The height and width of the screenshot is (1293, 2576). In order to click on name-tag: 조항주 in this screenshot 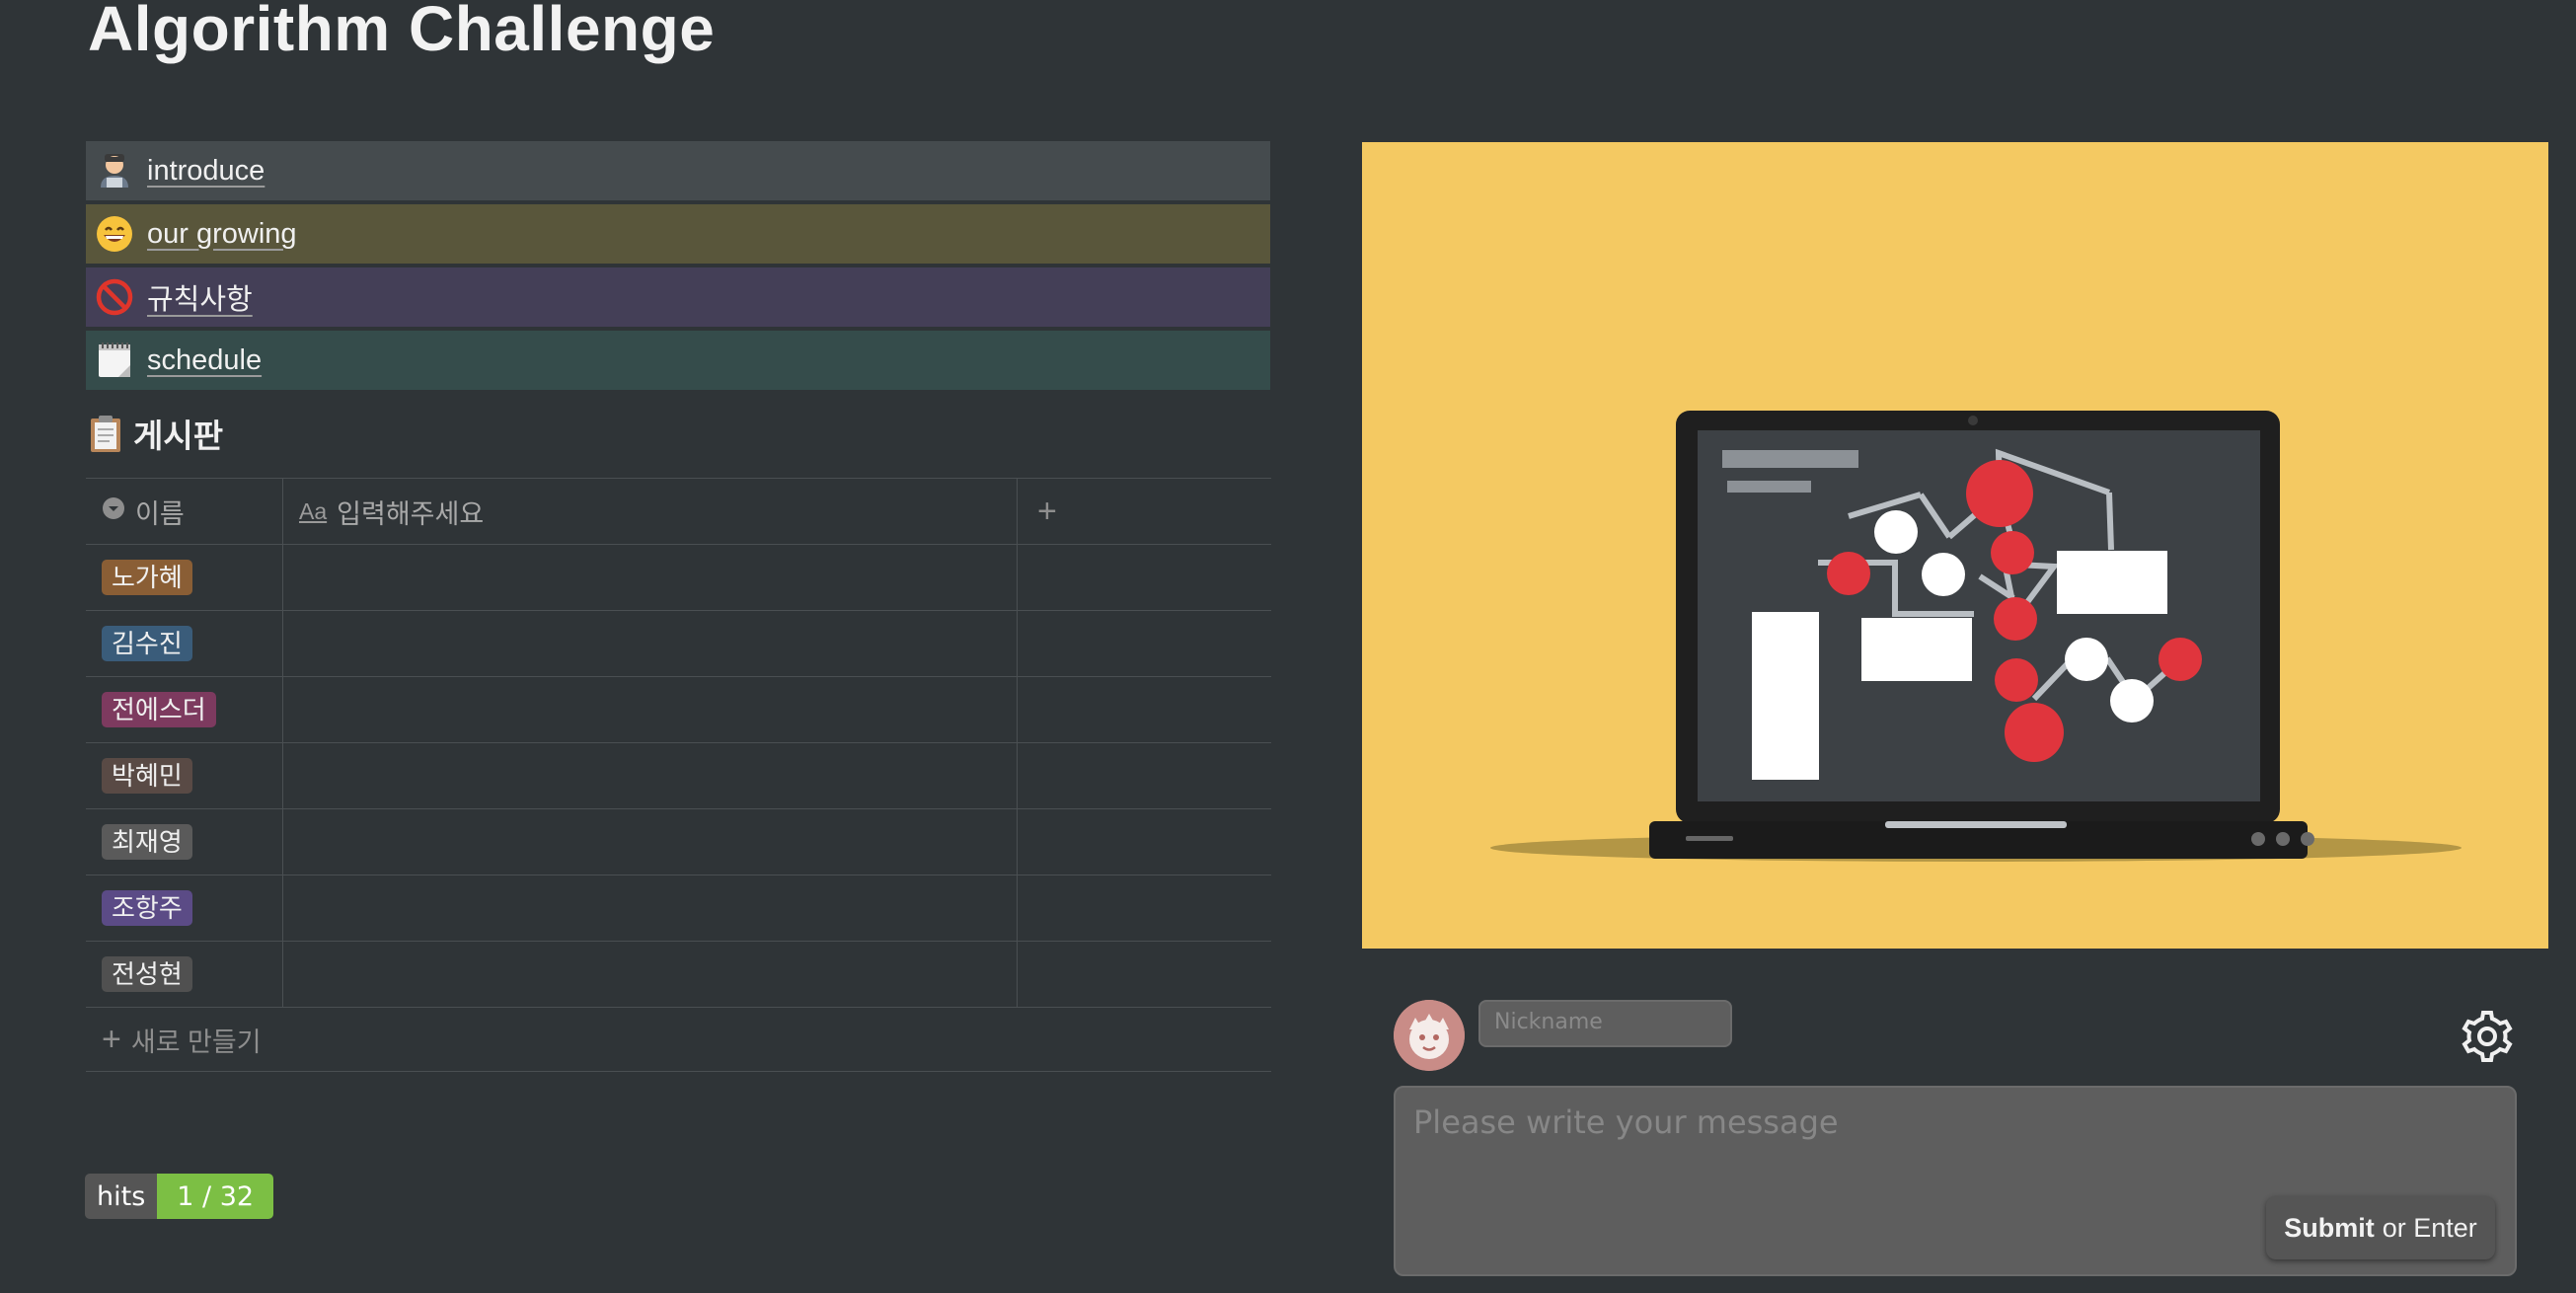, I will do `click(147, 908)`.